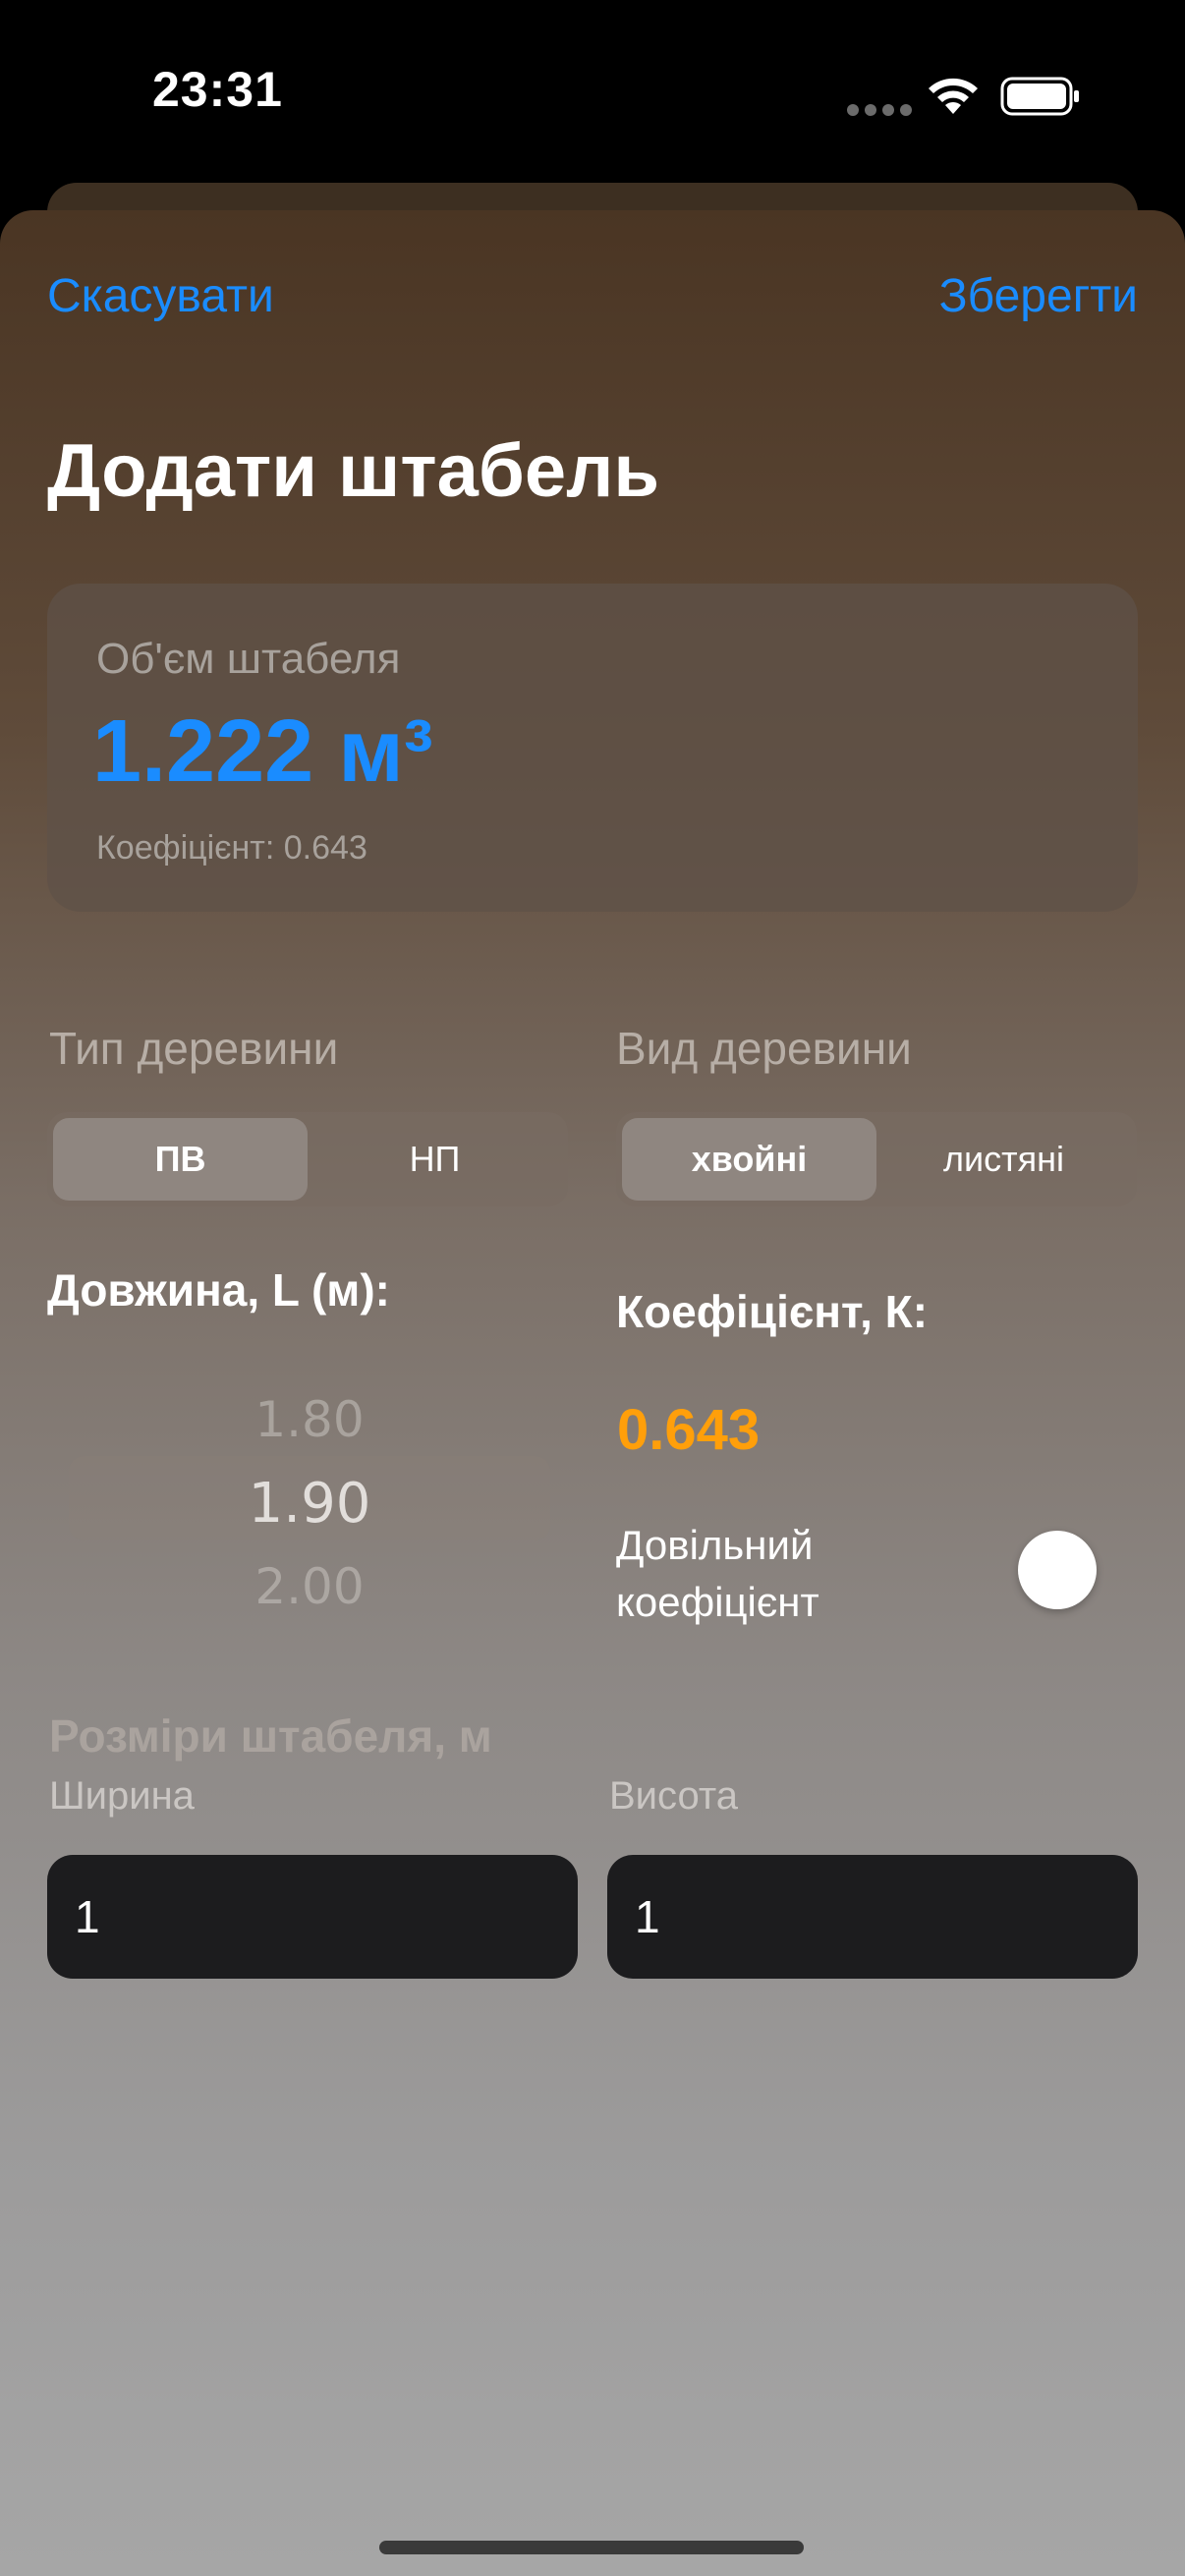 This screenshot has height=2576, width=1185. Describe the element at coordinates (954, 96) in the screenshot. I see `wifi-icon` at that location.